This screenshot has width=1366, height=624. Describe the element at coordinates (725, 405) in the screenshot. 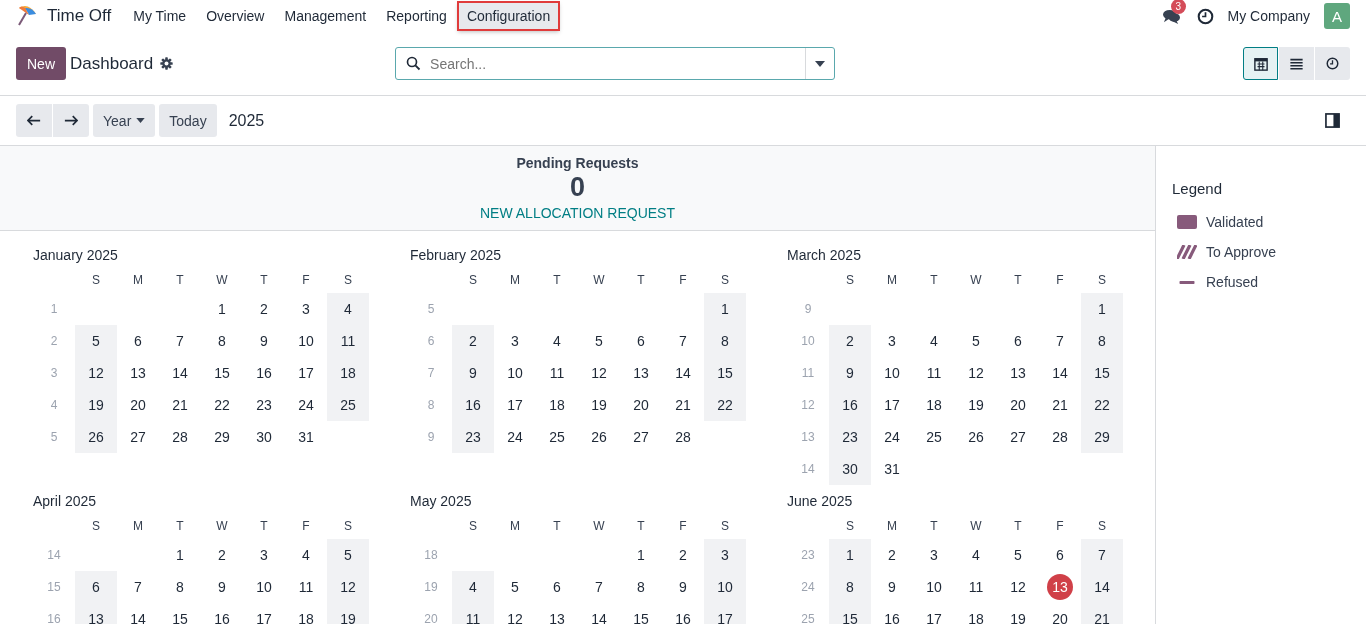

I see `day-cell: 22` at that location.